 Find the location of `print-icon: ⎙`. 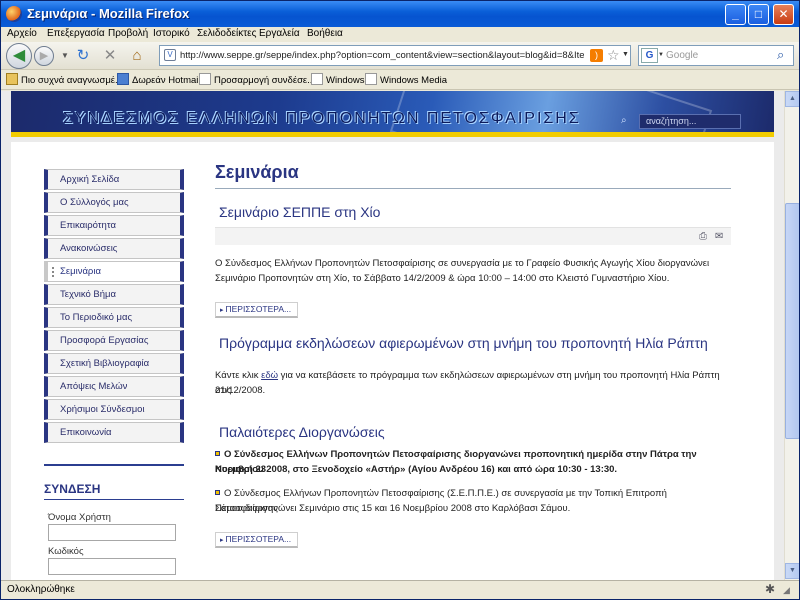

print-icon: ⎙ is located at coordinates (705, 236).